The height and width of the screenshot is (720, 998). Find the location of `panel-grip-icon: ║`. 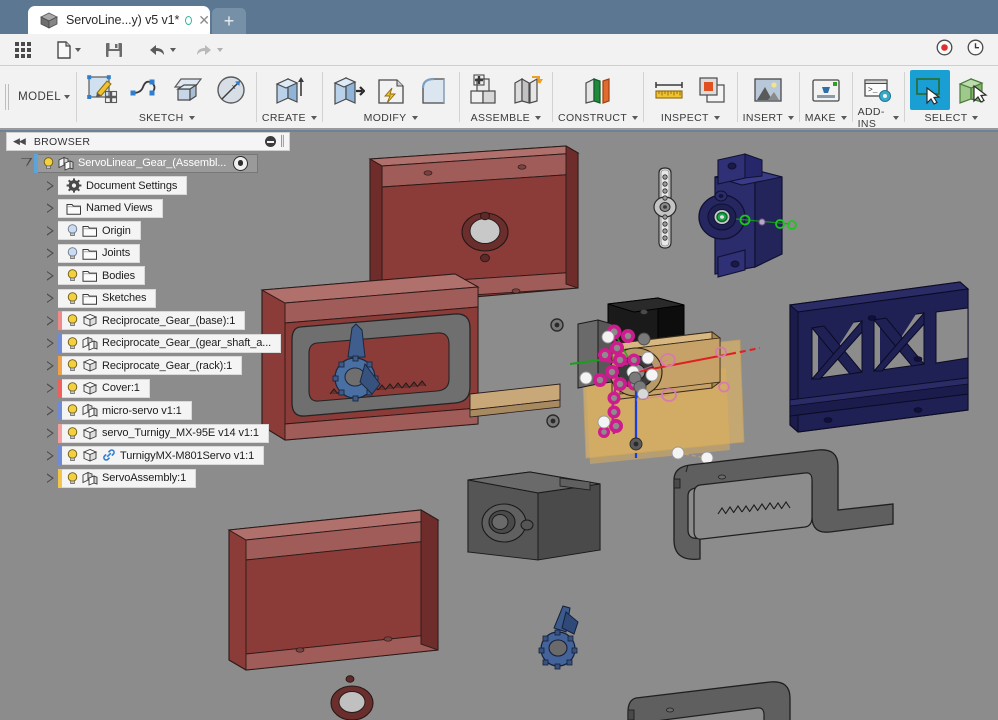

panel-grip-icon: ║ is located at coordinates (282, 141).